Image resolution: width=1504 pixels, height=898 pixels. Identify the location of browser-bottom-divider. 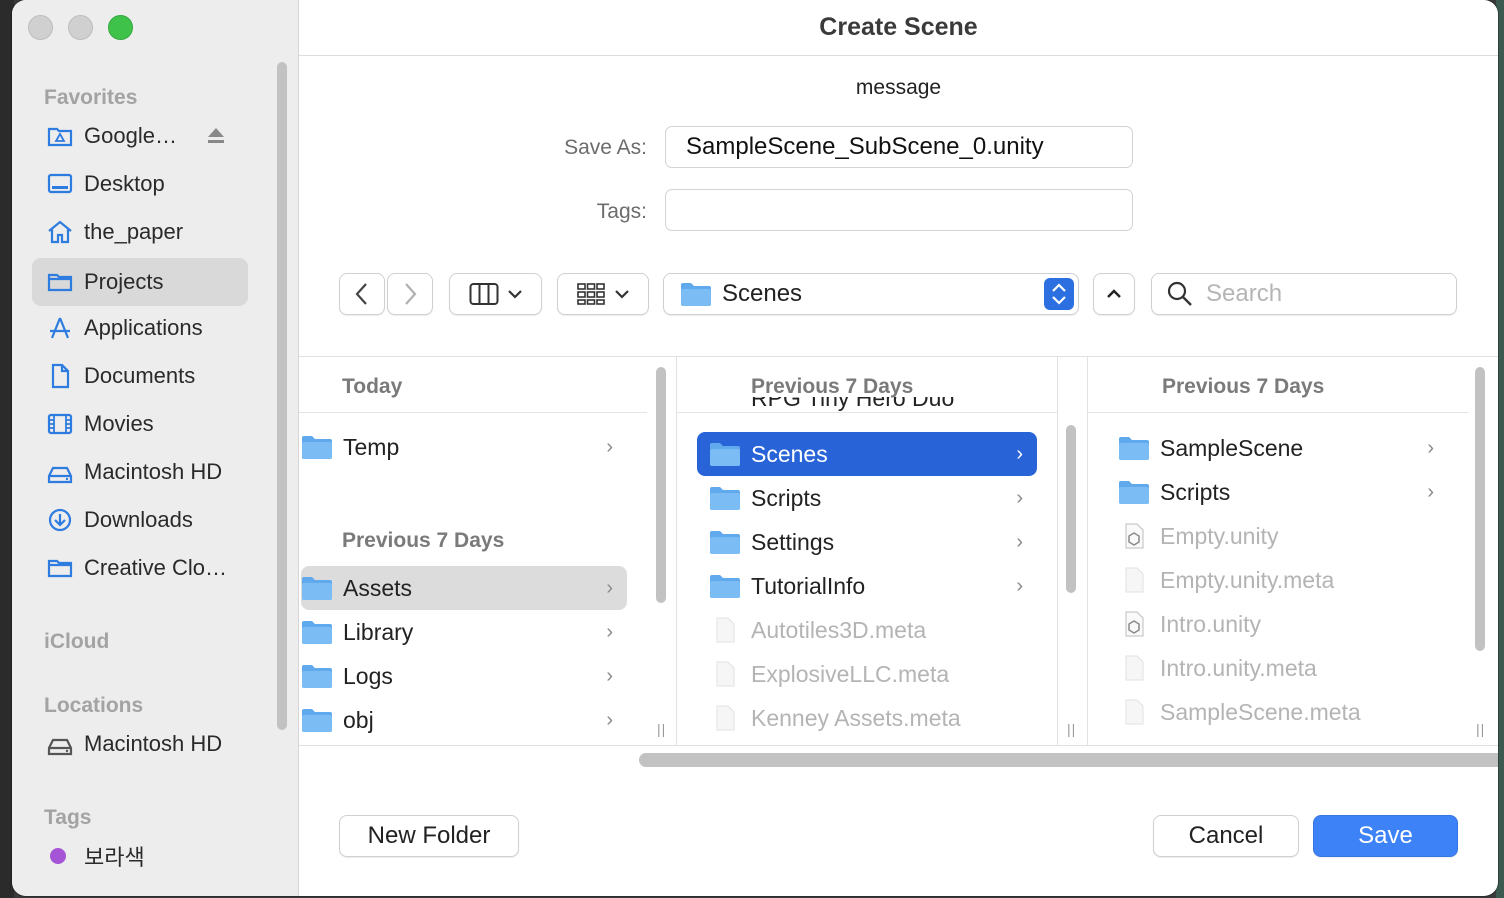
(898, 745).